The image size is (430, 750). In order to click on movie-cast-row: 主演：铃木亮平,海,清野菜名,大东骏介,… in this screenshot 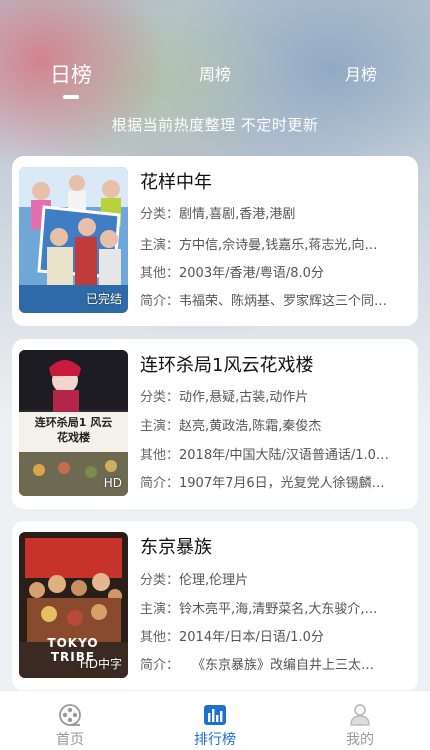, I will do `click(259, 609)`.